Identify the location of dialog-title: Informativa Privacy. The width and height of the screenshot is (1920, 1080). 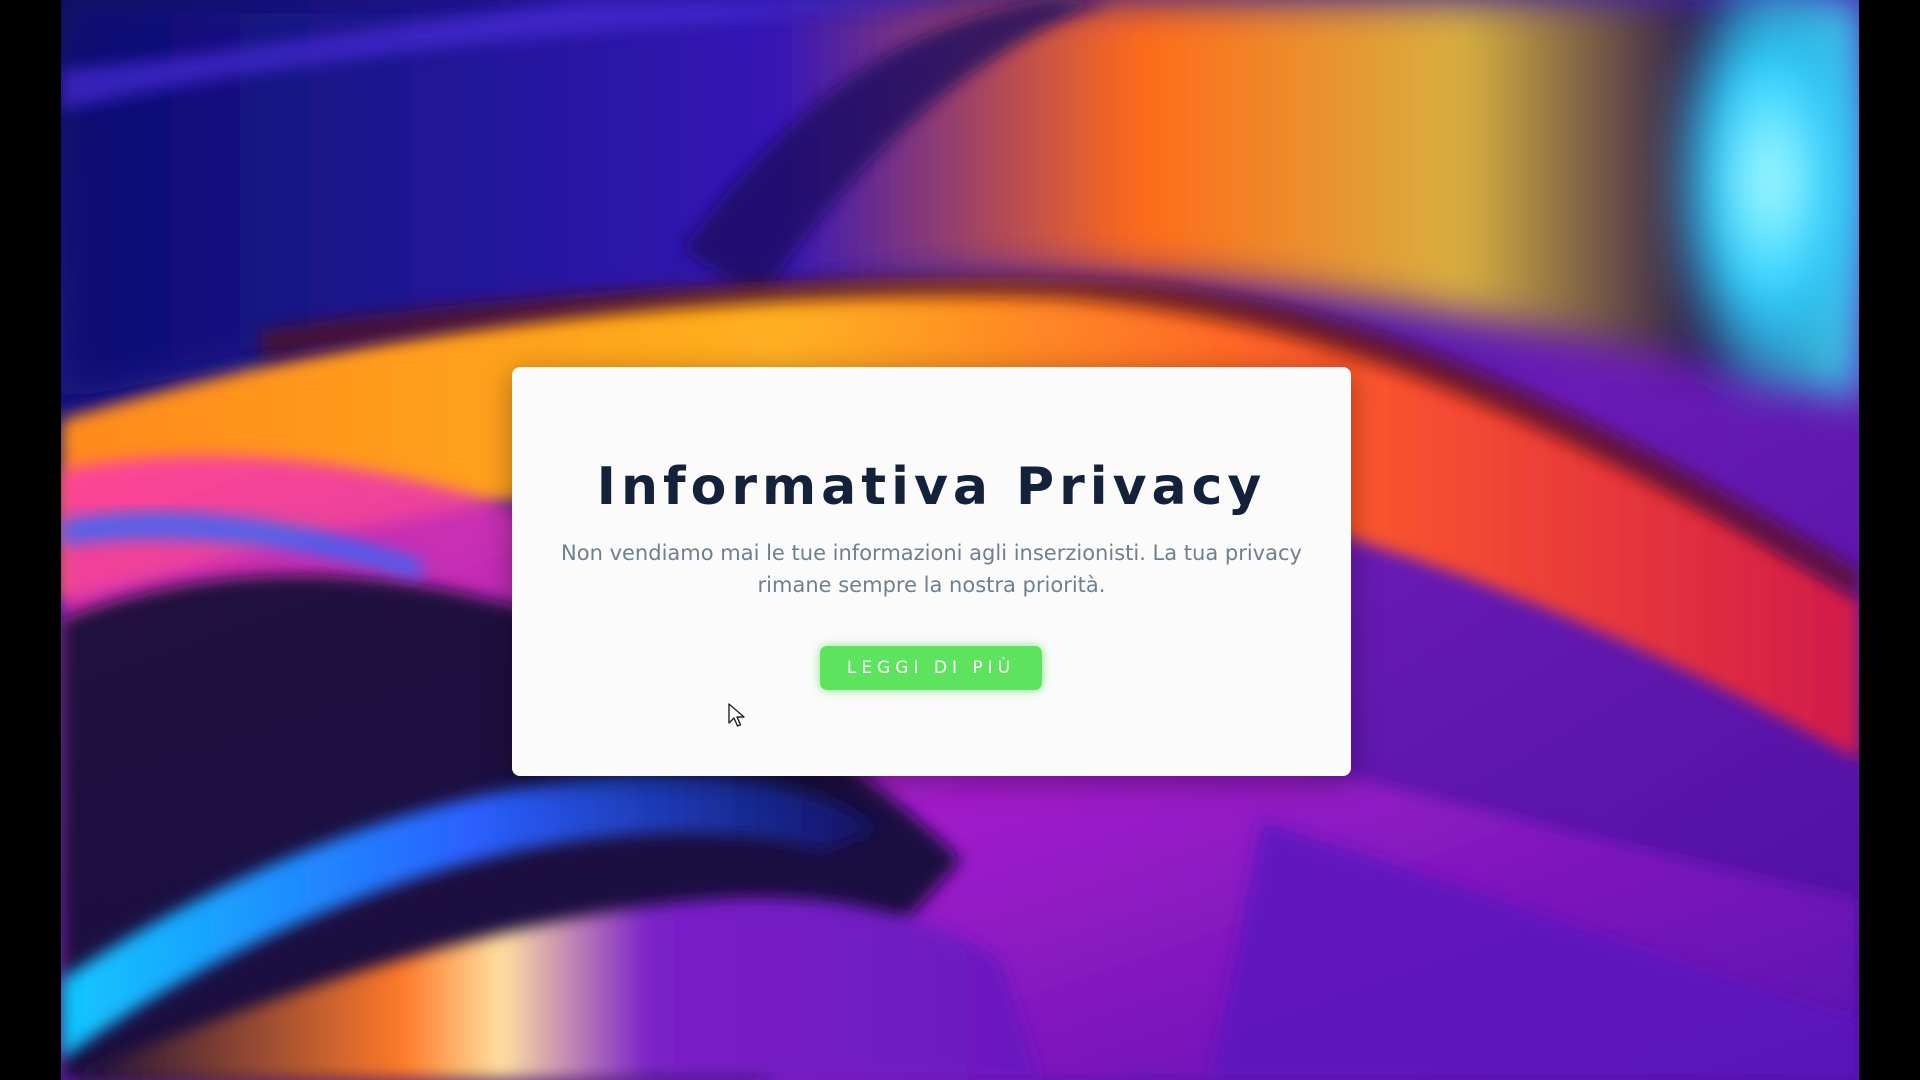
(931, 487).